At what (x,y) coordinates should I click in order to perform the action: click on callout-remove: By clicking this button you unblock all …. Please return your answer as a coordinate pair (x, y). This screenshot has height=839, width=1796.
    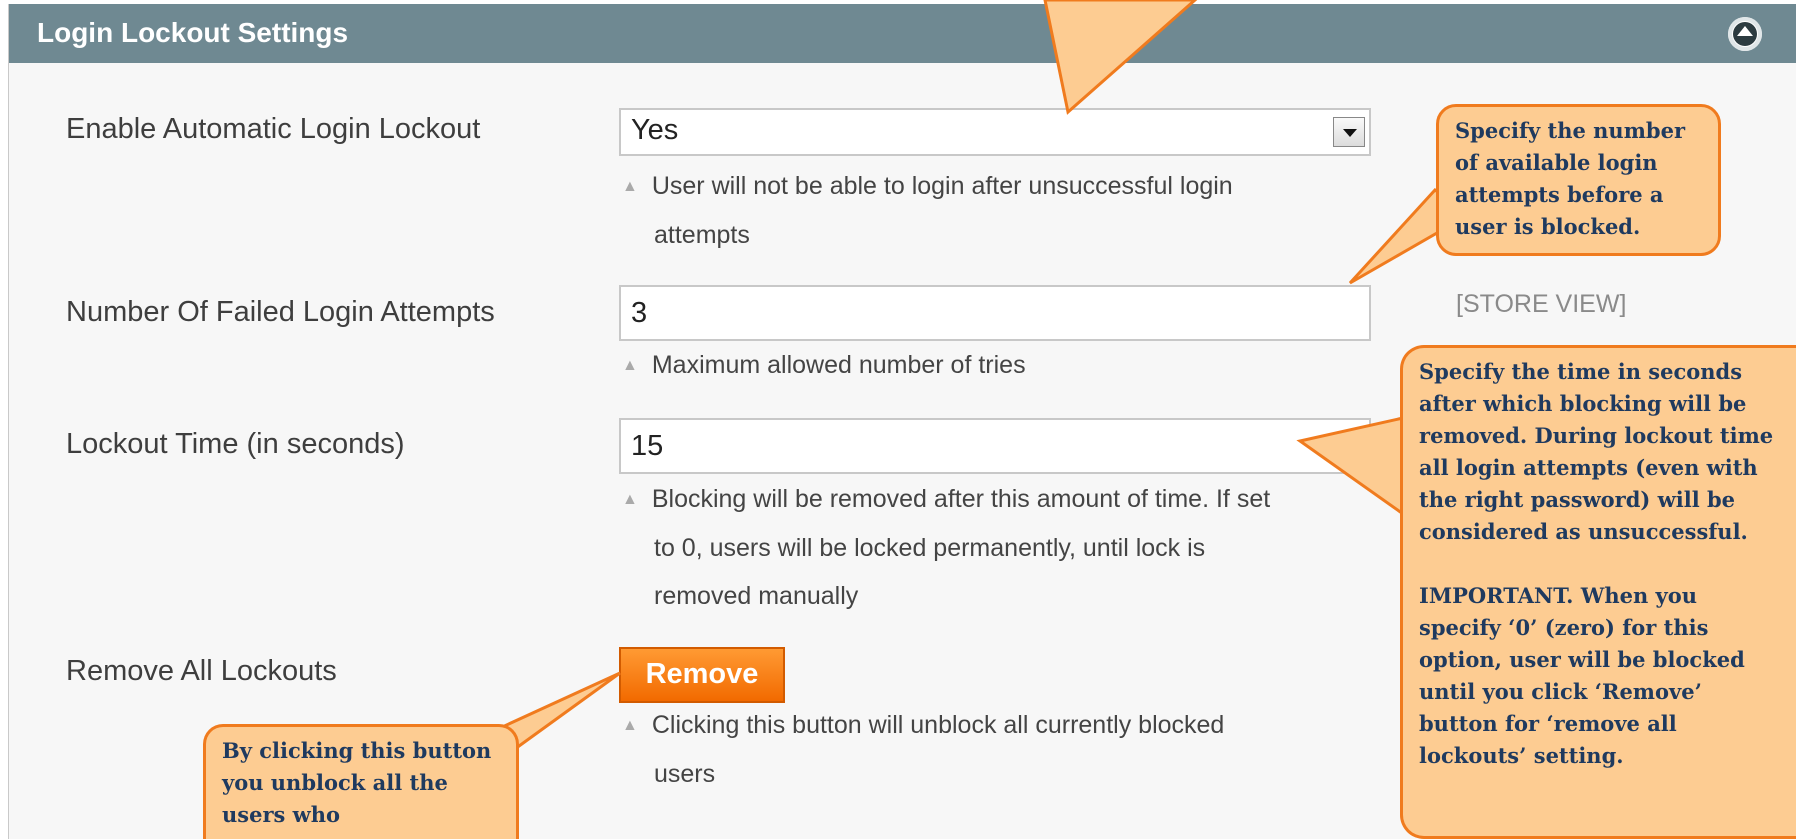
    Looking at the image, I should click on (361, 781).